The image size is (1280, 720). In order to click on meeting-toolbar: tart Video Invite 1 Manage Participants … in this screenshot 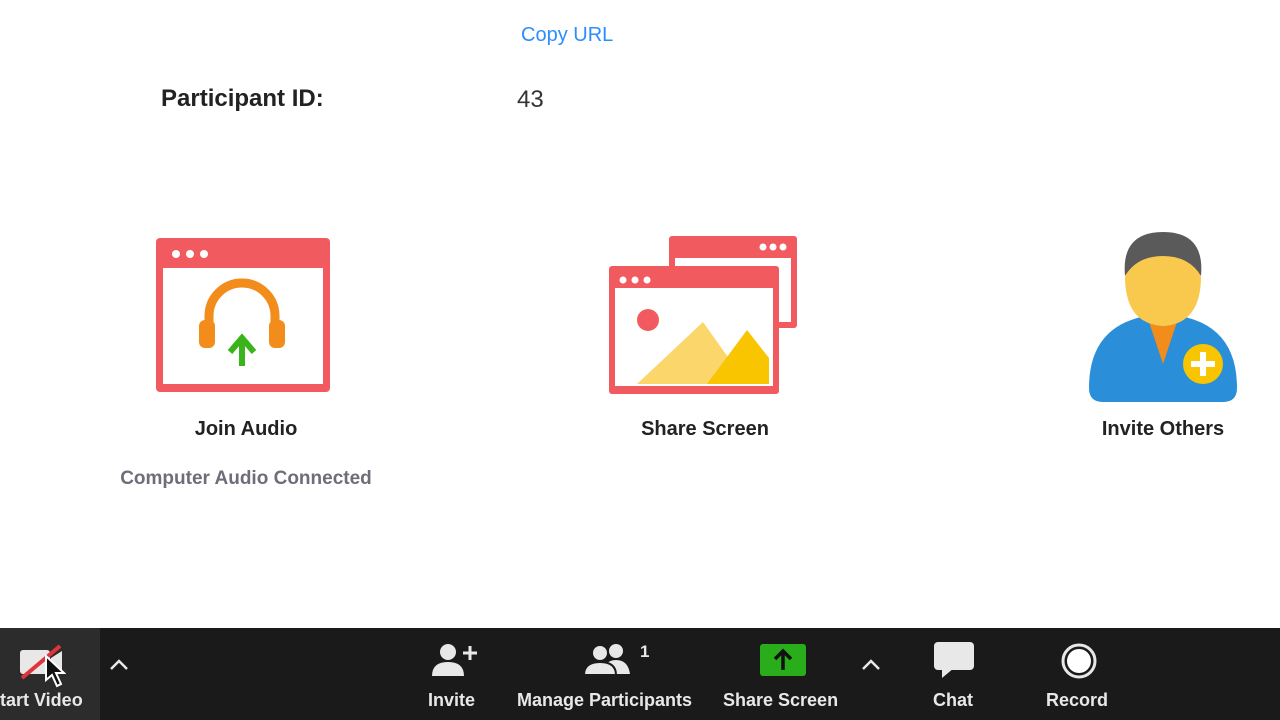, I will do `click(640, 674)`.